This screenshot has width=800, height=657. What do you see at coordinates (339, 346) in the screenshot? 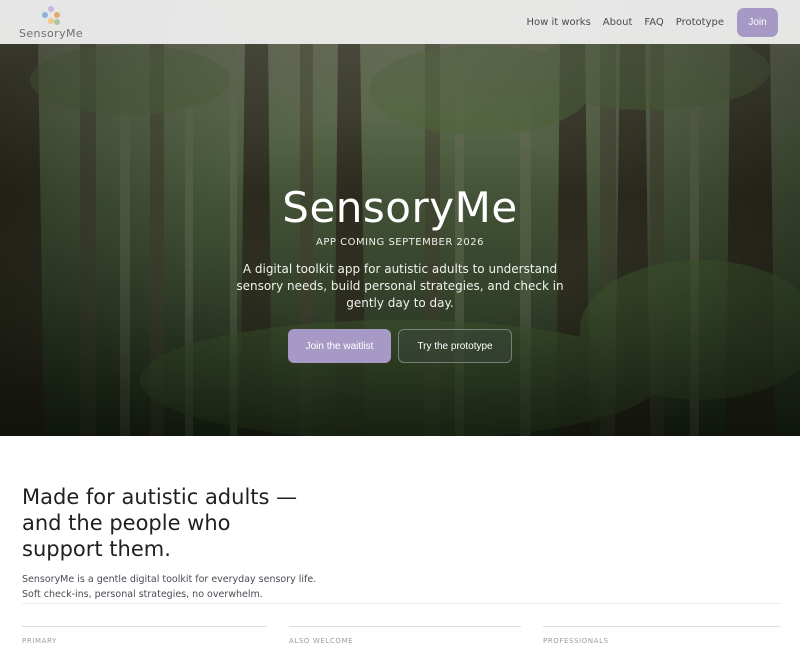
I see `join-waitlist-button: Join the waitlist` at bounding box center [339, 346].